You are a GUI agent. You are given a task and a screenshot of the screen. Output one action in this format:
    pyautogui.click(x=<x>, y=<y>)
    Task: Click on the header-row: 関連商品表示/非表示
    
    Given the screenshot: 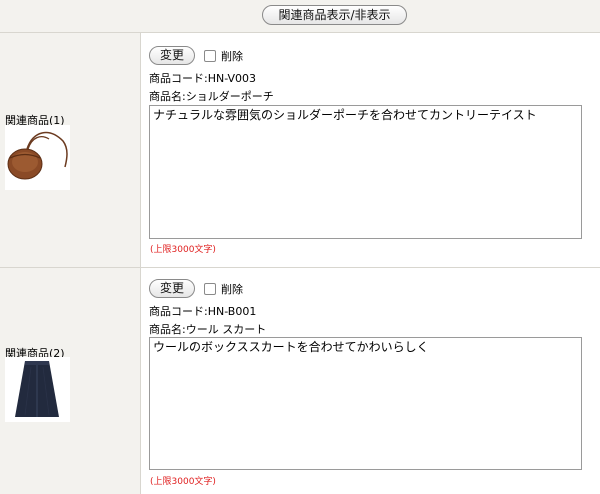 What is the action you would take?
    pyautogui.click(x=300, y=16)
    